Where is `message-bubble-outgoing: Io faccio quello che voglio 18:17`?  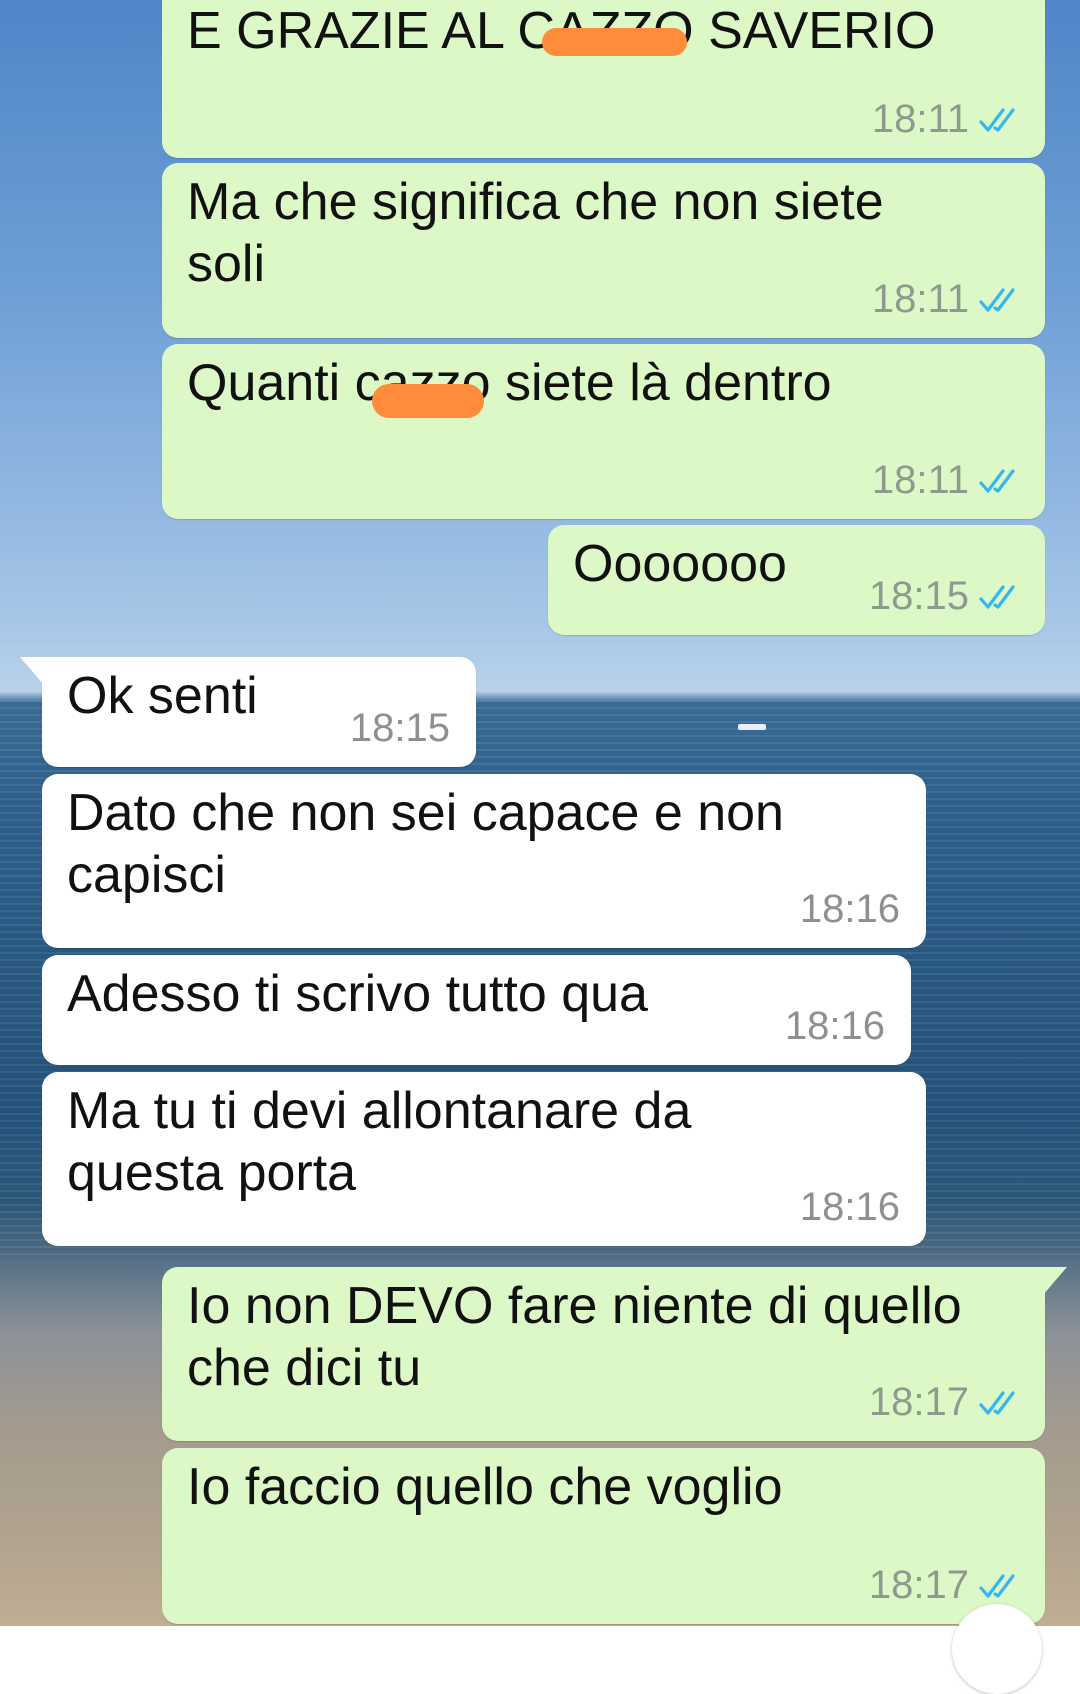
message-bubble-outgoing: Io faccio quello che voglio 18:17 is located at coordinates (603, 1536).